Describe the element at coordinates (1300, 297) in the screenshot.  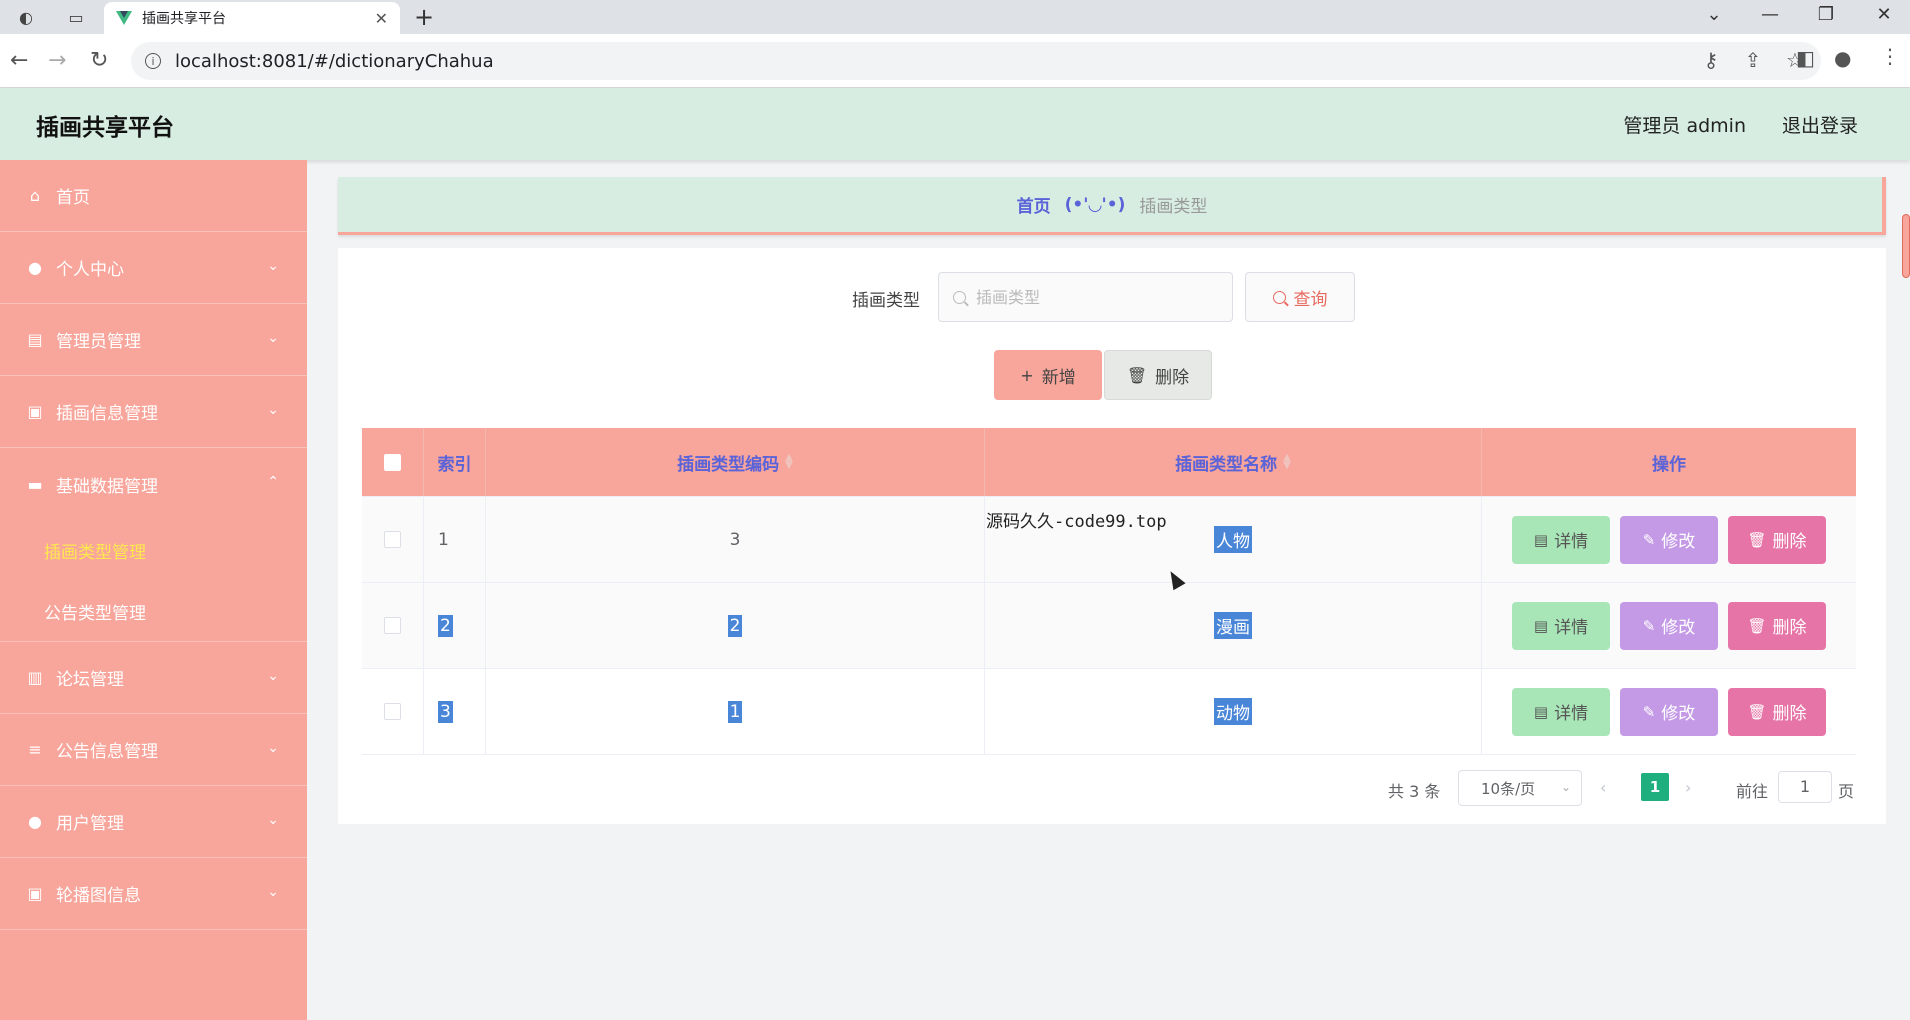
I see `query-button: 查询` at that location.